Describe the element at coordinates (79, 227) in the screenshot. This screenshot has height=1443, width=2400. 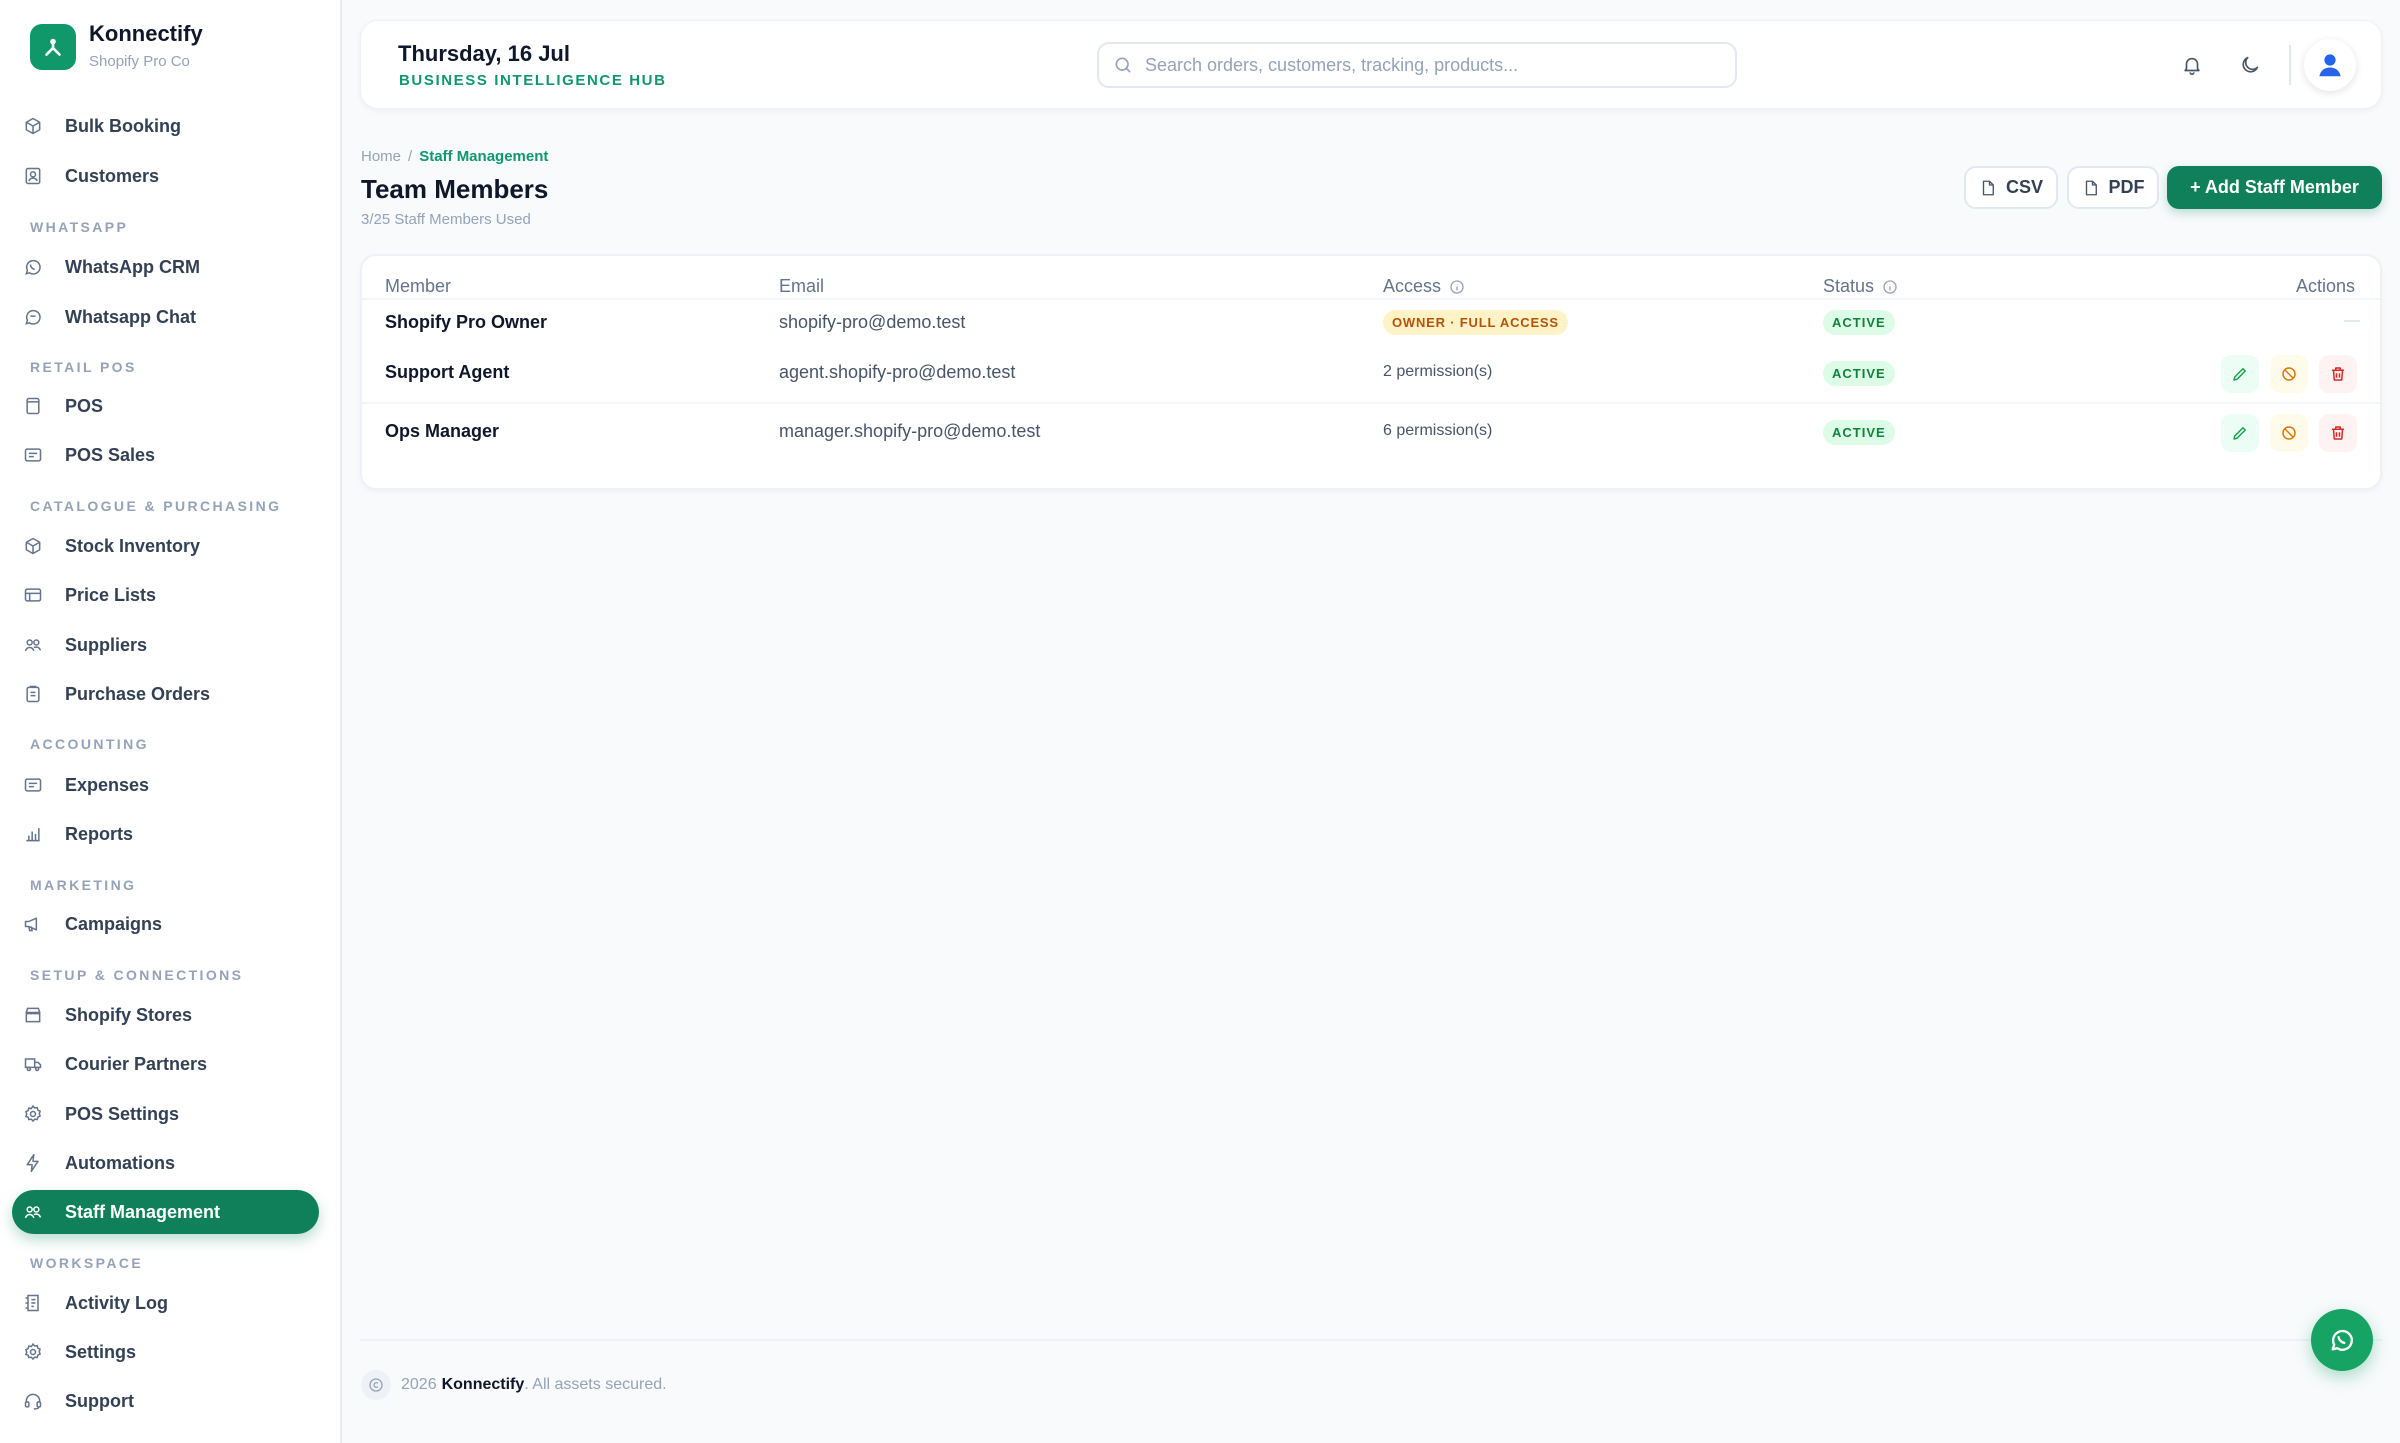
I see `section-label-whatsapp: WHATSAPP` at that location.